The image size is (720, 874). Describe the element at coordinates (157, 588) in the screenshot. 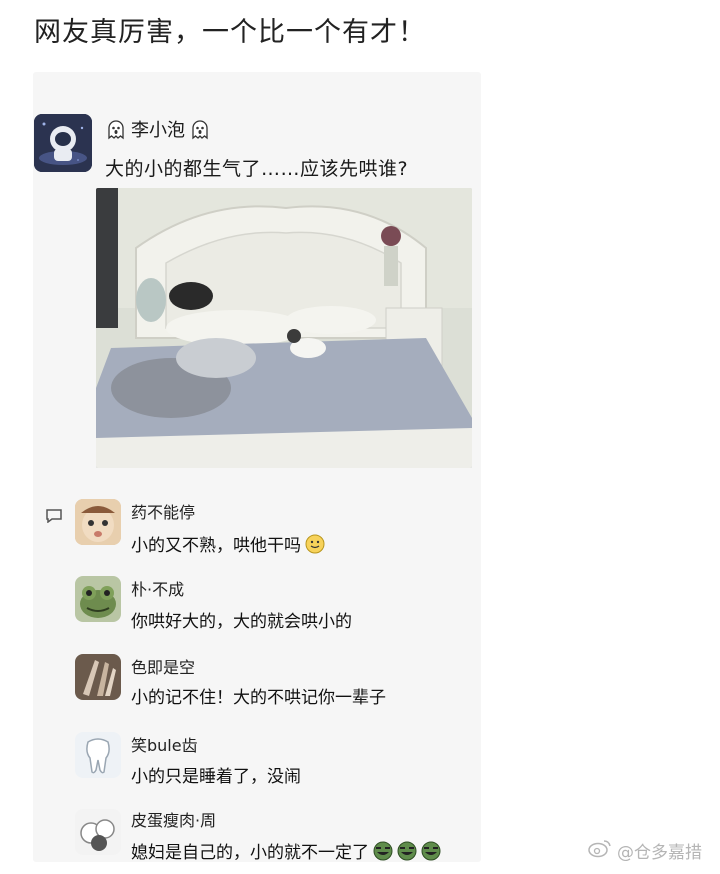

I see `comment-username: 朴·不成` at that location.